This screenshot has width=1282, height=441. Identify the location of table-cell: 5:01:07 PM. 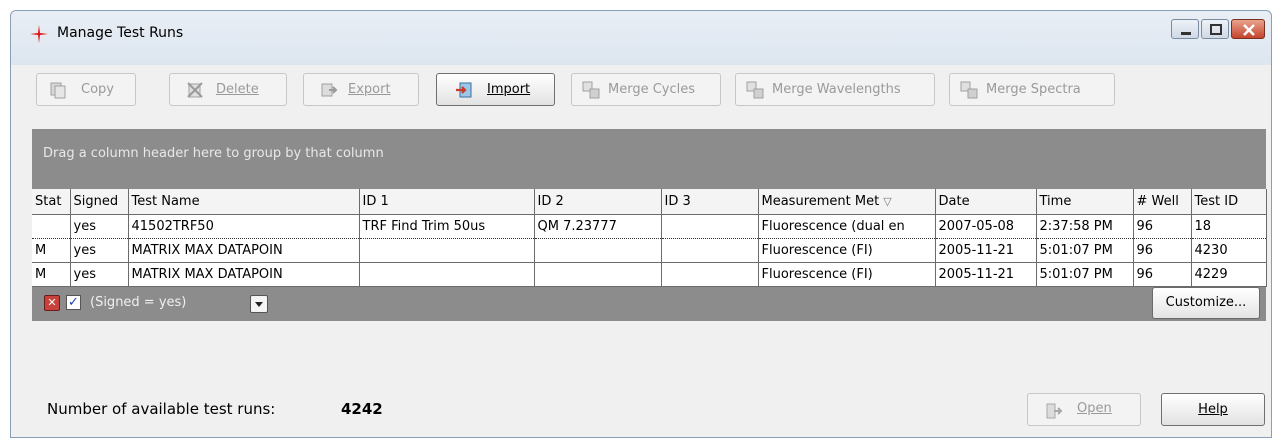
(1085, 250).